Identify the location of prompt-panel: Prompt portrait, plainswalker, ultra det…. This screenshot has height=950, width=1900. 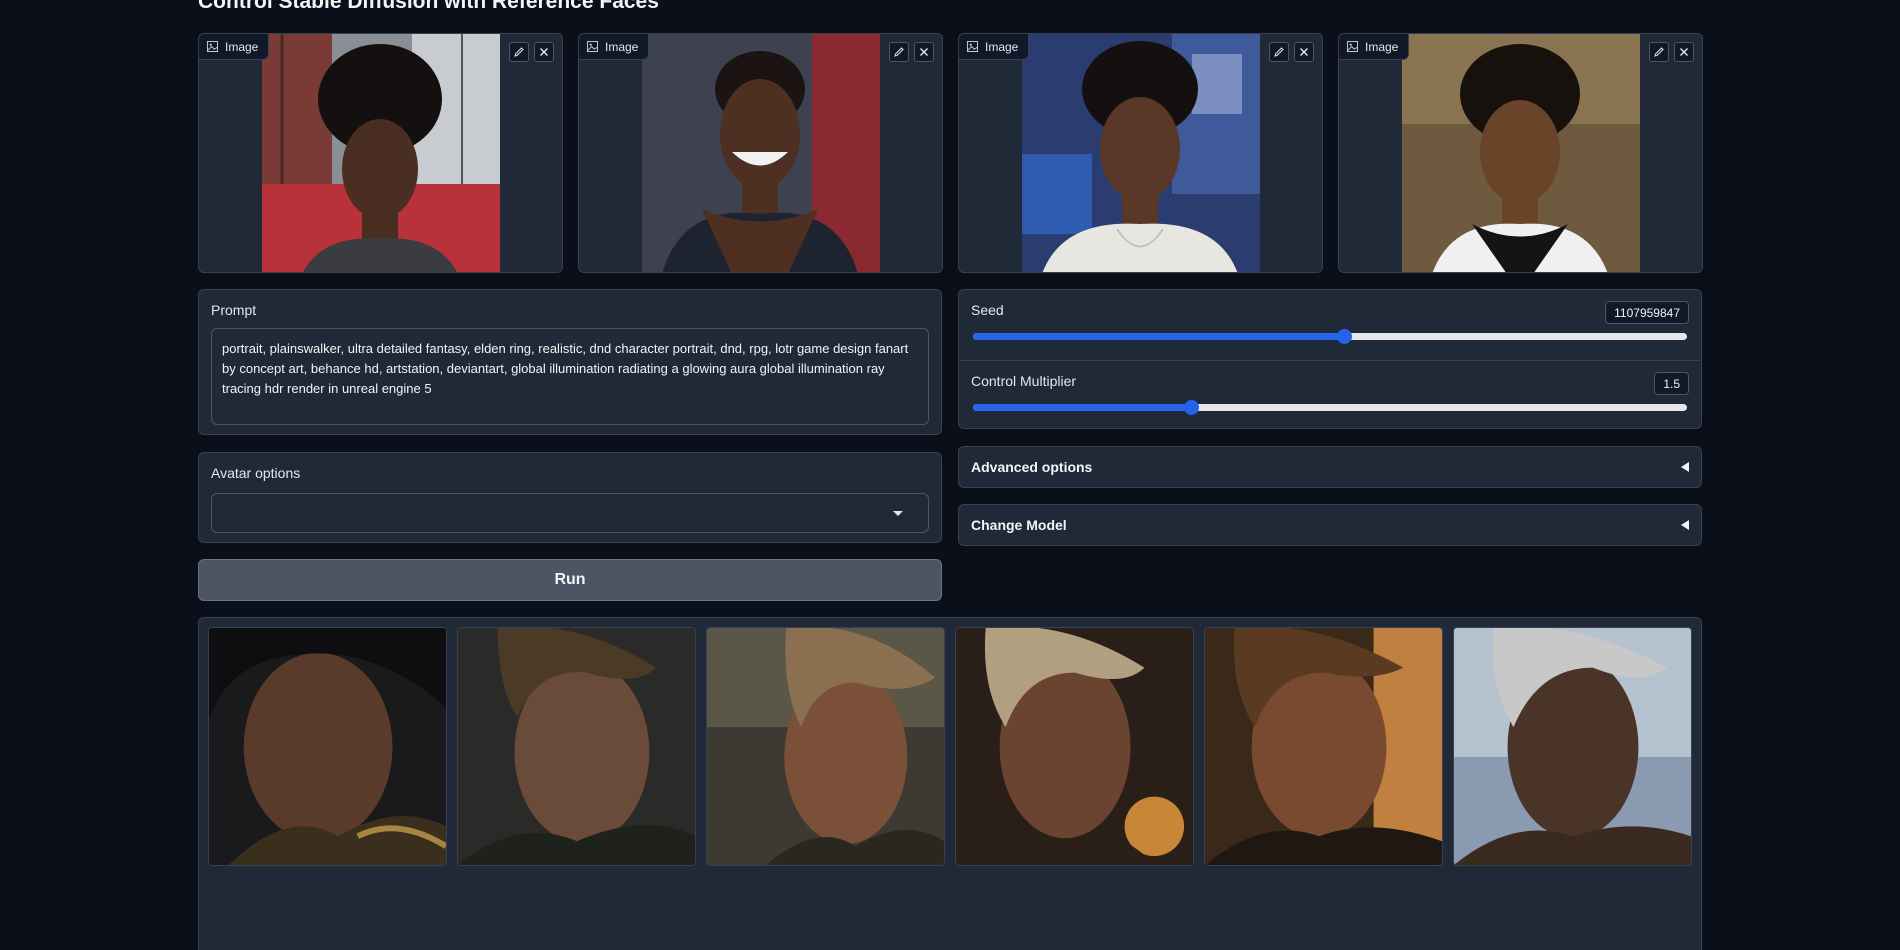
(570, 362).